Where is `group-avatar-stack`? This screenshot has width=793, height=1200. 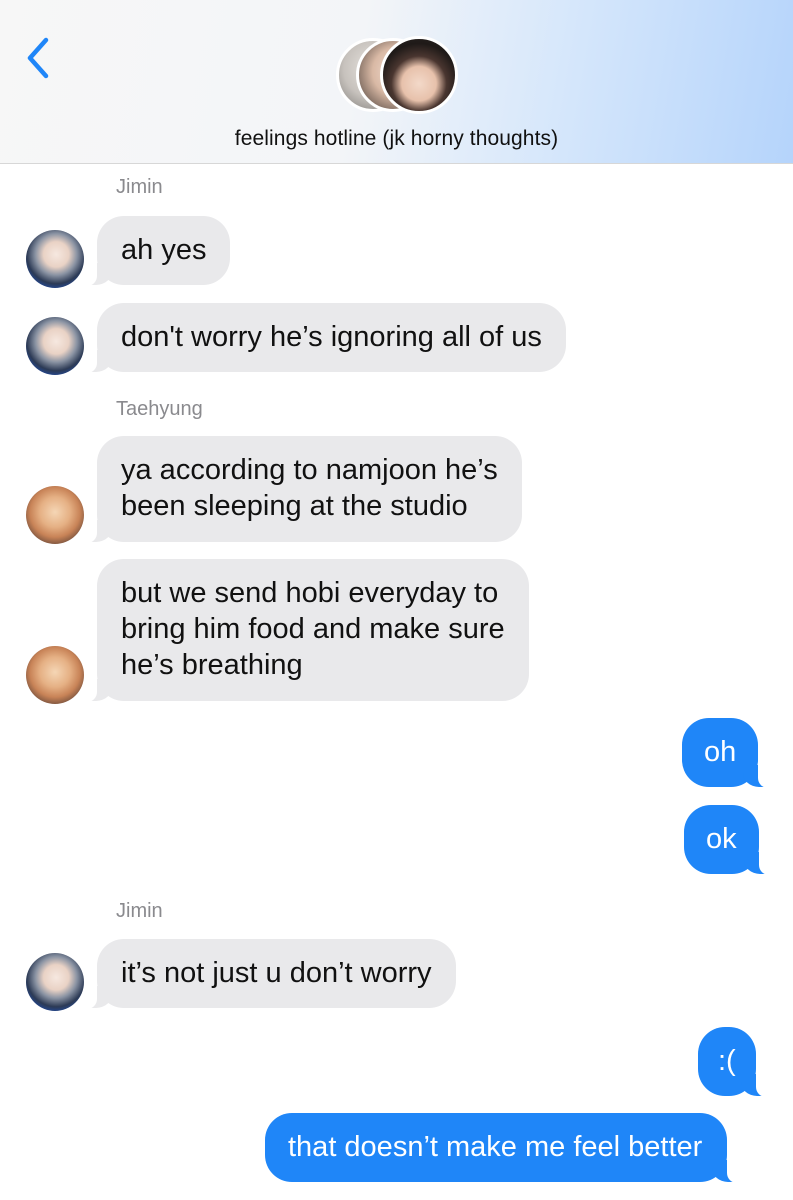 group-avatar-stack is located at coordinates (398, 75).